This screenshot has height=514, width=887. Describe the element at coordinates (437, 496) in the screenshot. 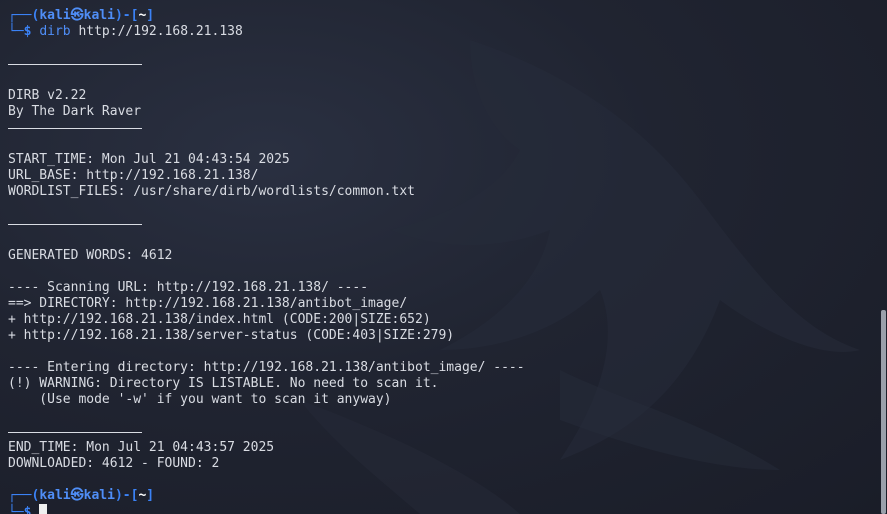

I see `prompt-line-2: ┌──(kali㉿kali)-[~]` at that location.